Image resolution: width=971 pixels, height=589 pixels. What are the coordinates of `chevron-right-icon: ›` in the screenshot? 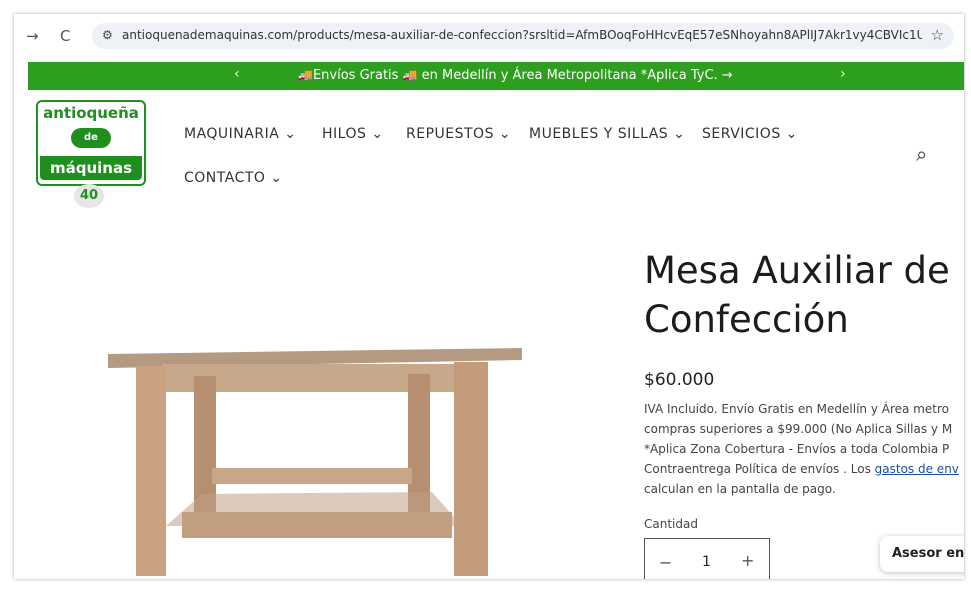 It's located at (843, 74).